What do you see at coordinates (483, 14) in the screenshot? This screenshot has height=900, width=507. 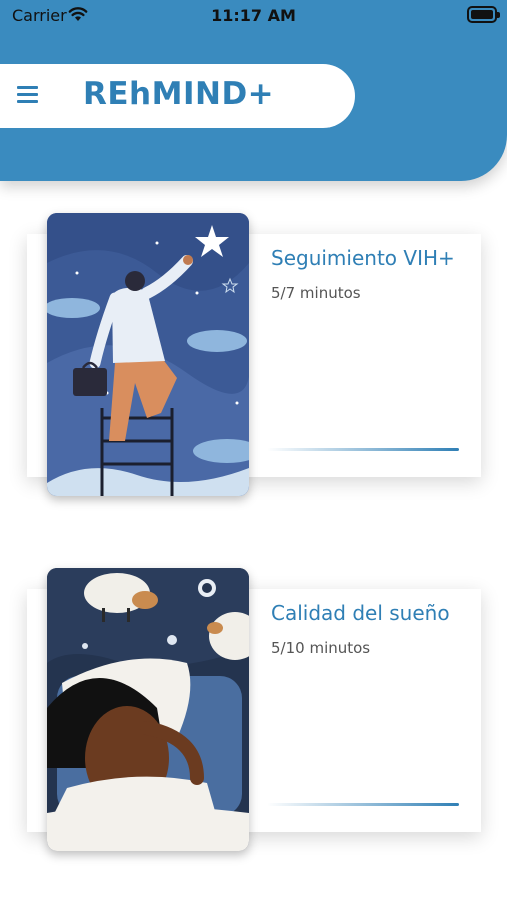 I see `battery-icon` at bounding box center [483, 14].